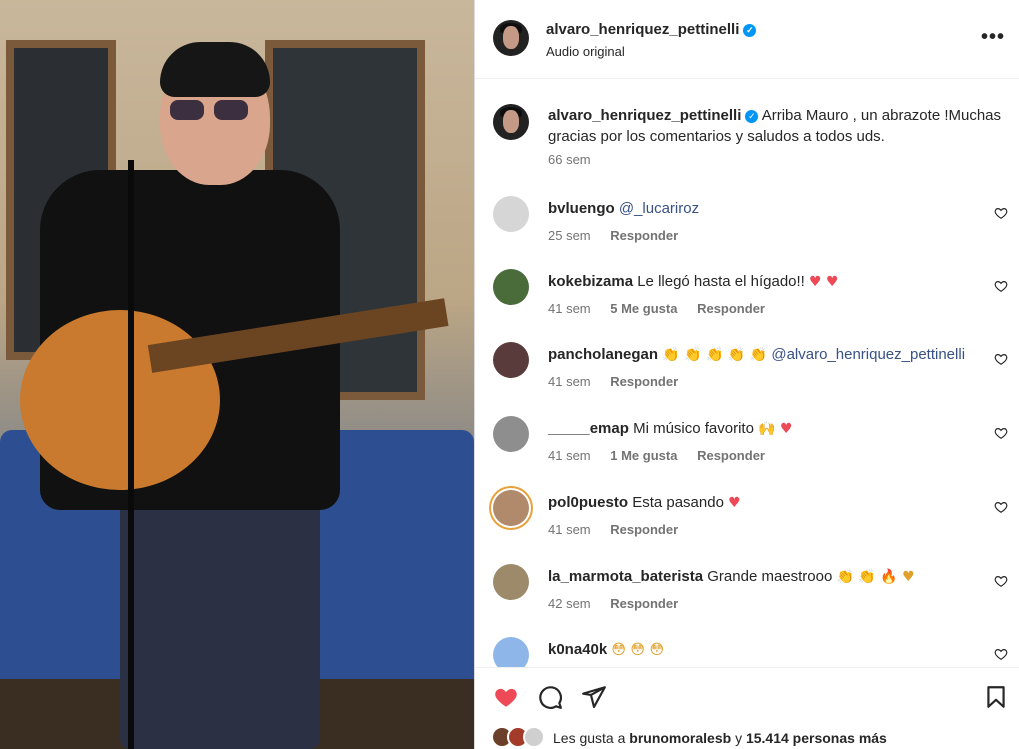 The image size is (1019, 749). I want to click on author-username: alvaro_henriquez_pettinelli ✓, so click(651, 29).